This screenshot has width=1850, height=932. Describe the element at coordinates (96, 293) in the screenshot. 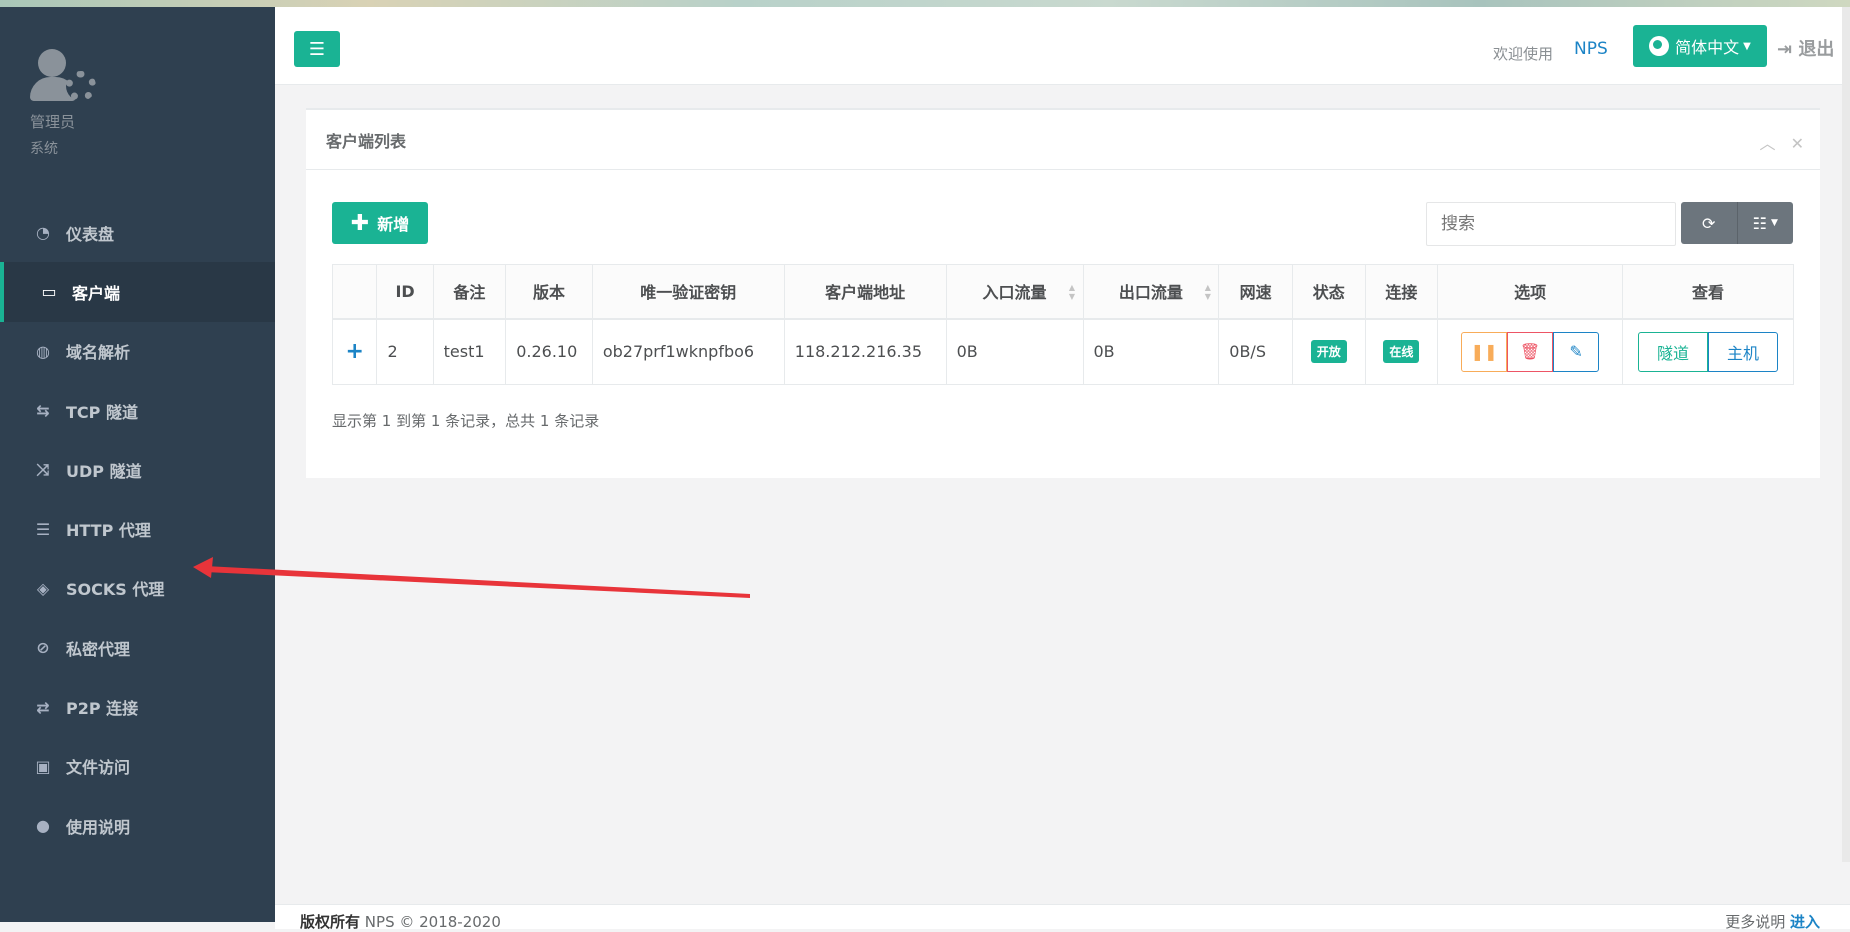

I see `sidebar-item-label: 客户端` at that location.